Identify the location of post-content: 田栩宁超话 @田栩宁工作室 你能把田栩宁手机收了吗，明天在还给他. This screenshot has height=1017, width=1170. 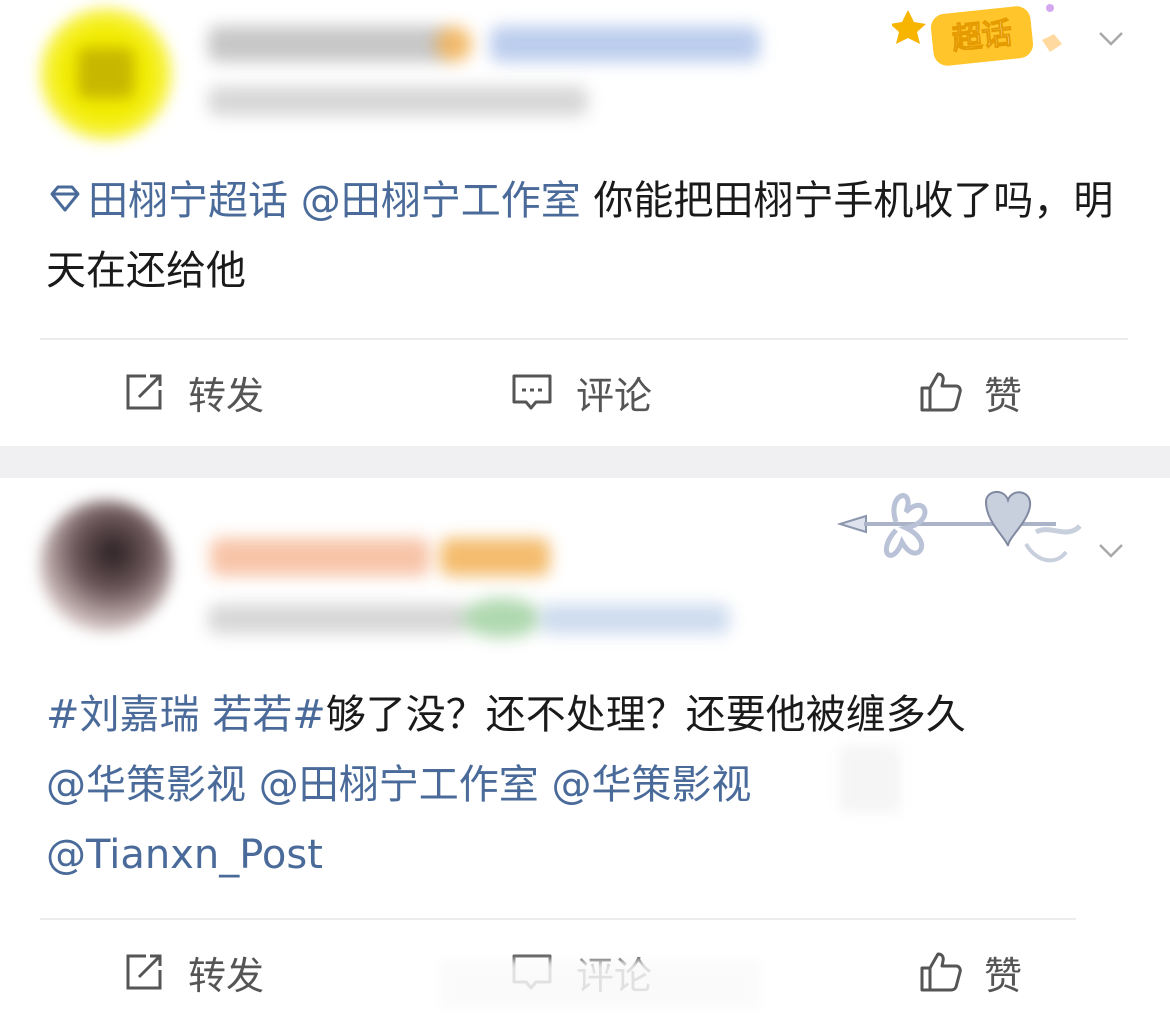
(583, 236).